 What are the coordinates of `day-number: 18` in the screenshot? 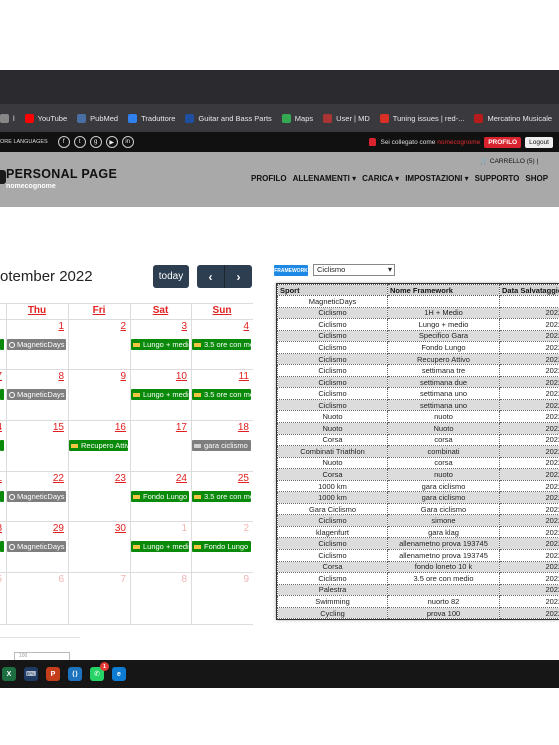 It's located at (215, 427).